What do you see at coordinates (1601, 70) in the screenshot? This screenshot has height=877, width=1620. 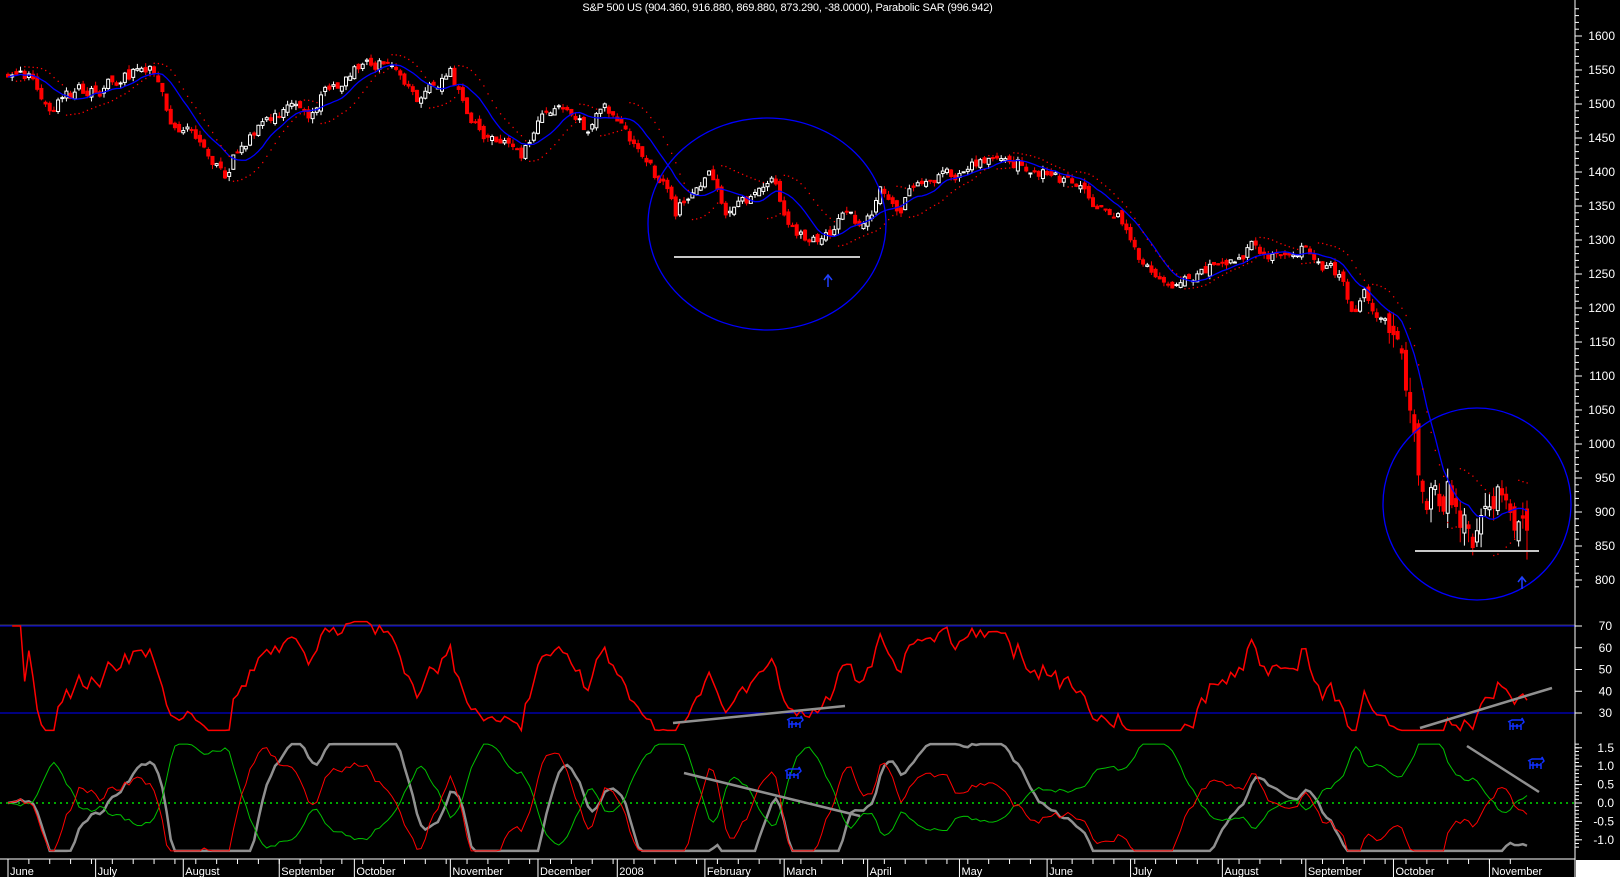 I see `price-tick-label: 1550` at bounding box center [1601, 70].